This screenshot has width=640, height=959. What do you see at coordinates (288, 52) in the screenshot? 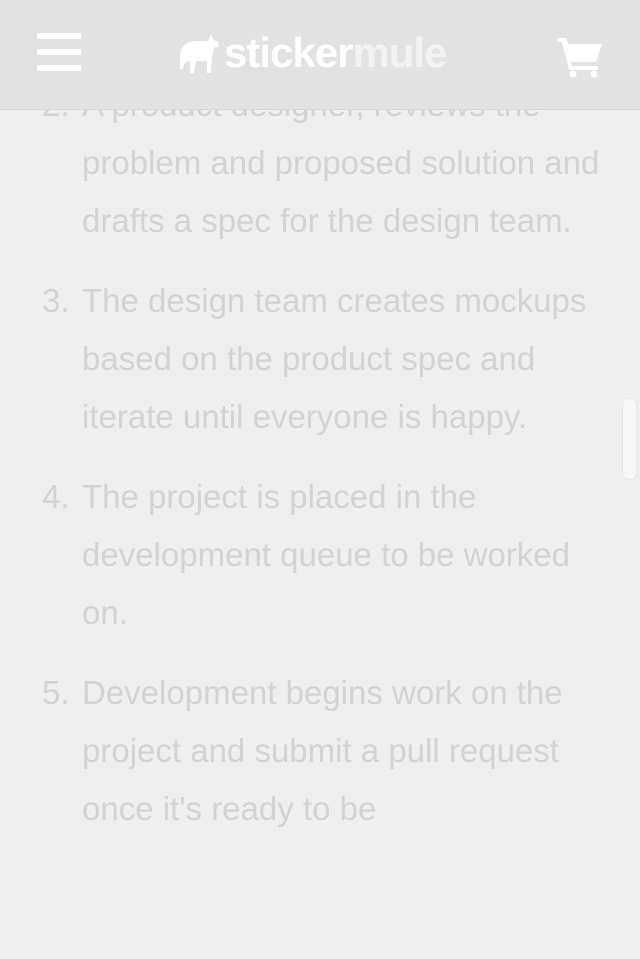
I see `logo-word-sticker: sticker` at bounding box center [288, 52].